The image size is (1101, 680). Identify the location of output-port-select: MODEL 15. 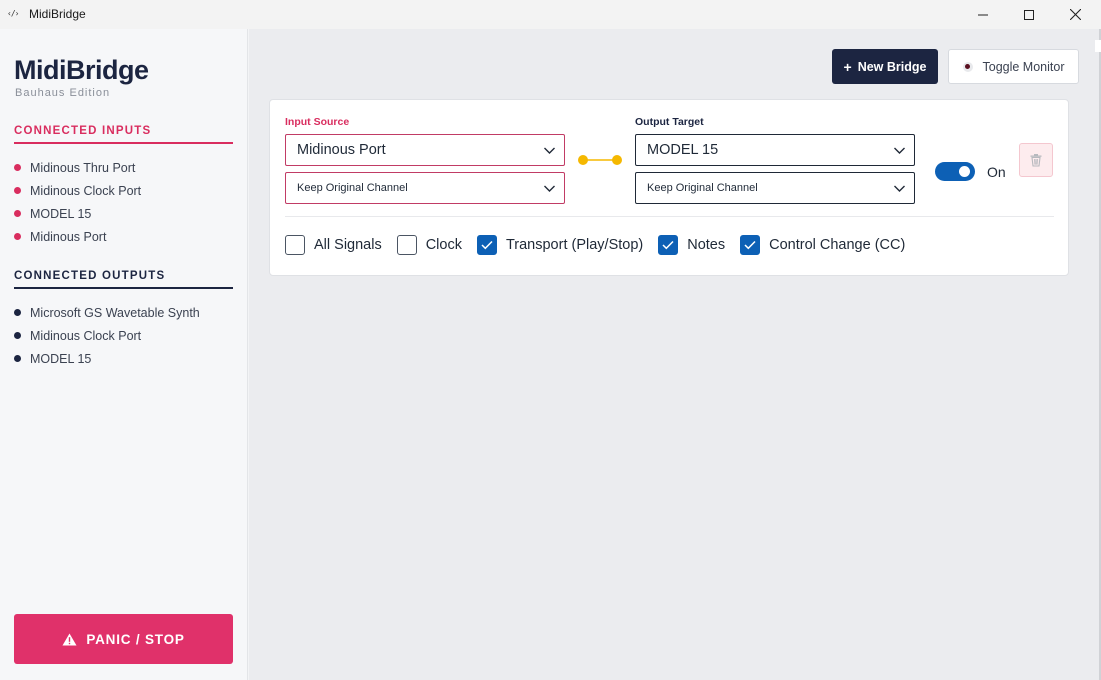
(775, 150).